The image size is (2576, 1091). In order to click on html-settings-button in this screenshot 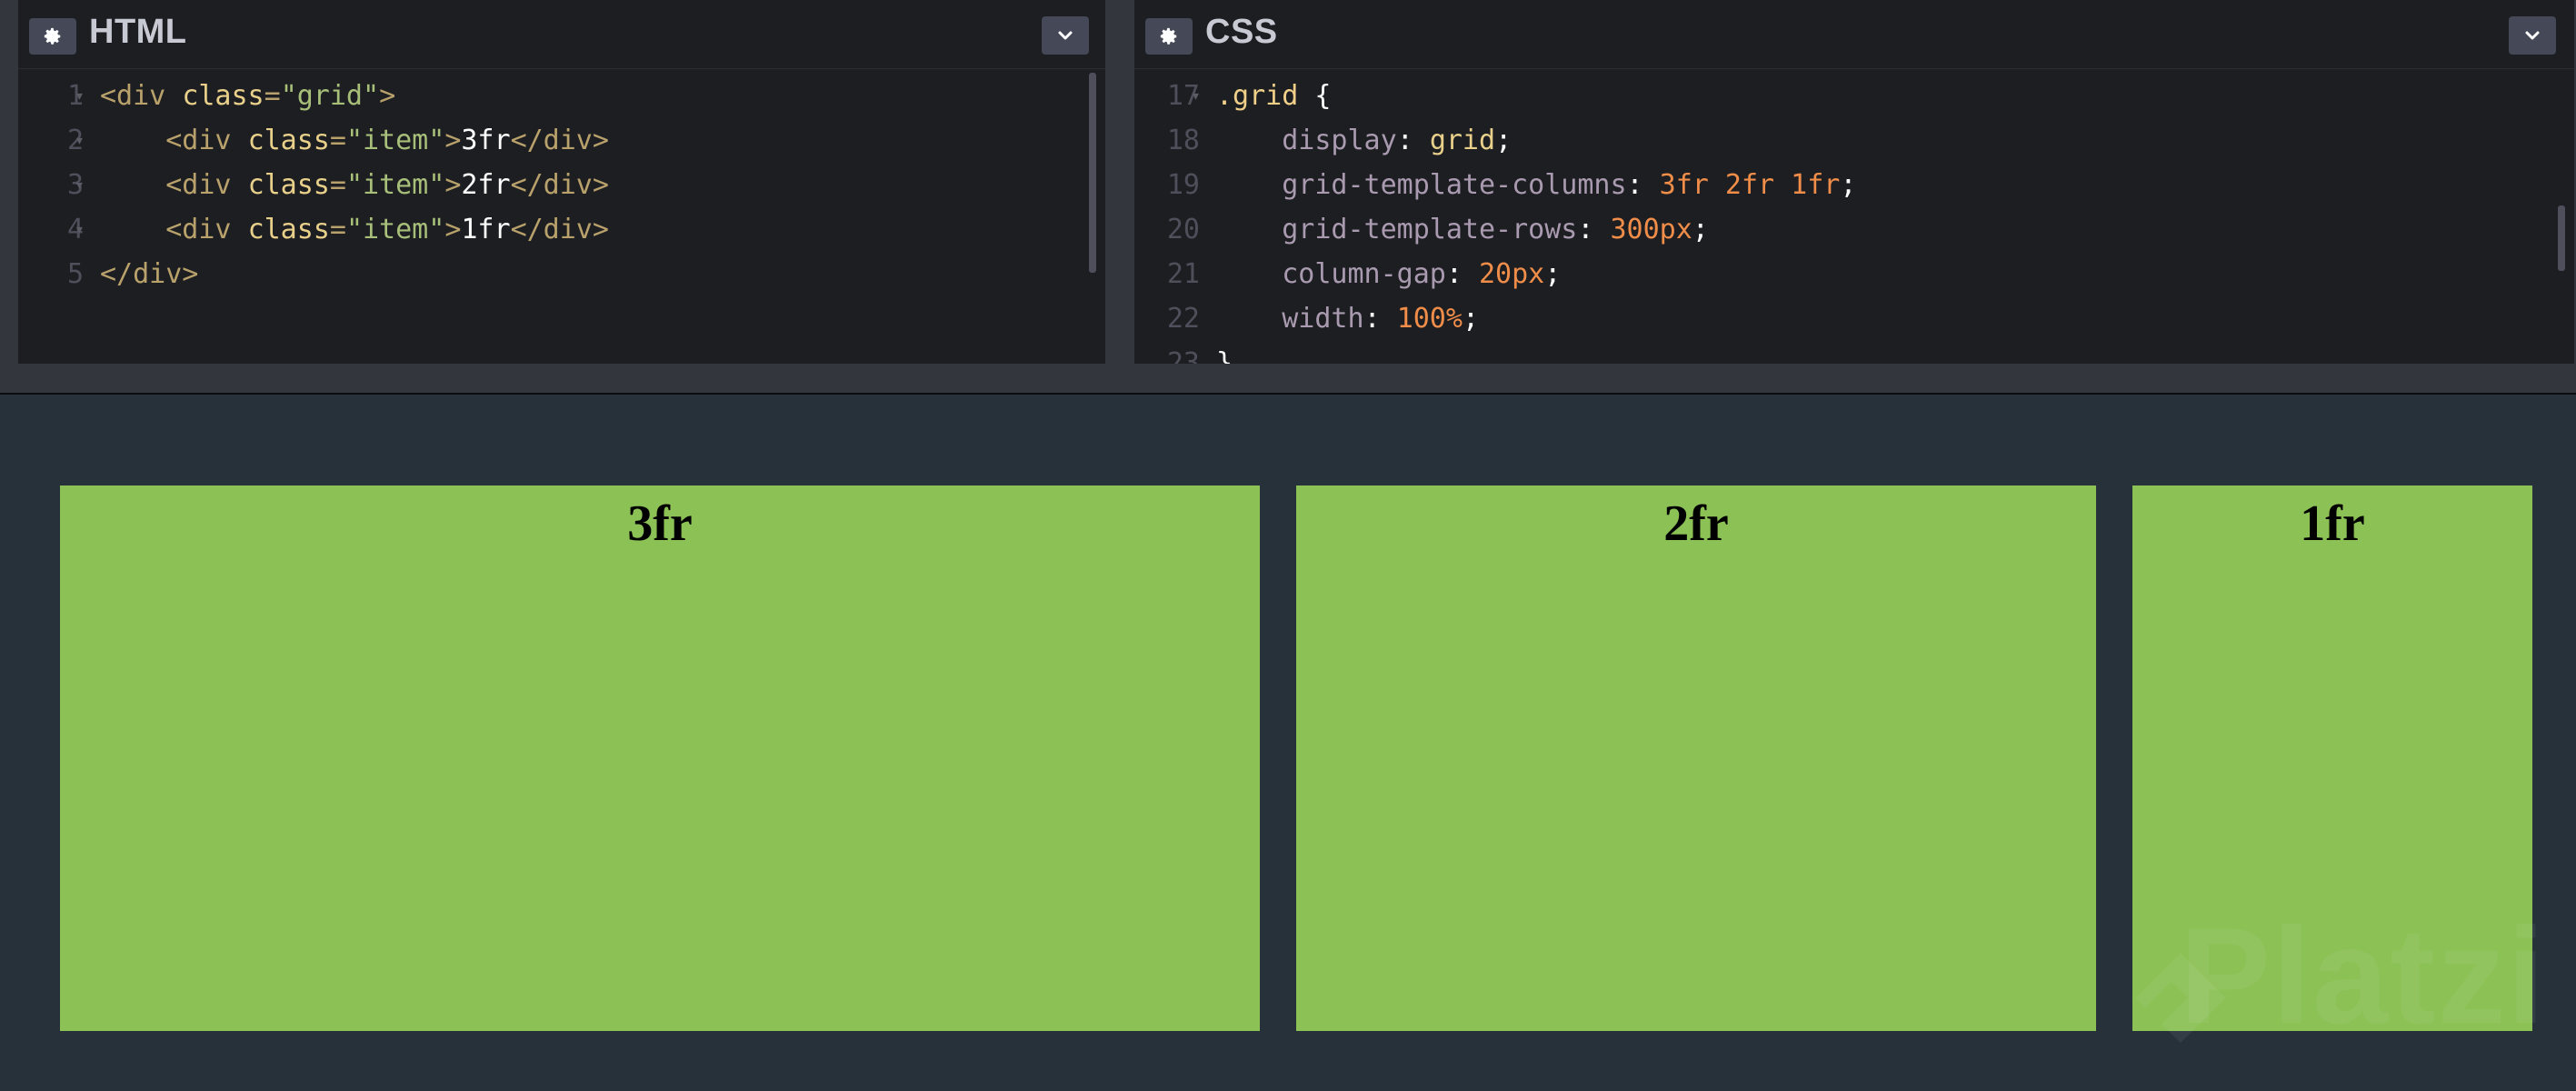, I will do `click(52, 36)`.